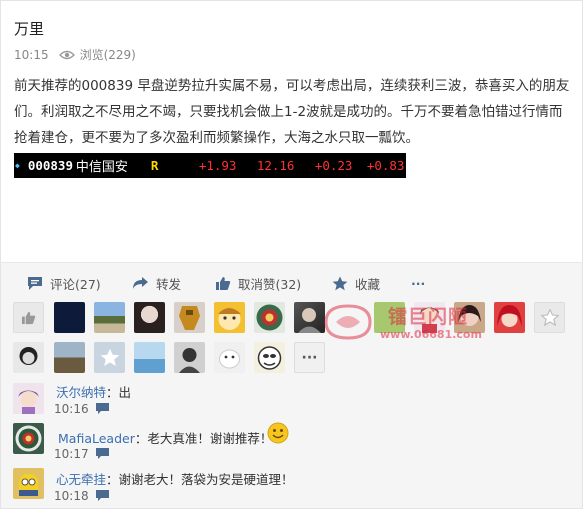 Image resolution: width=583 pixels, height=509 pixels. What do you see at coordinates (169, 284) in the screenshot?
I see `forward-label: 转发` at bounding box center [169, 284].